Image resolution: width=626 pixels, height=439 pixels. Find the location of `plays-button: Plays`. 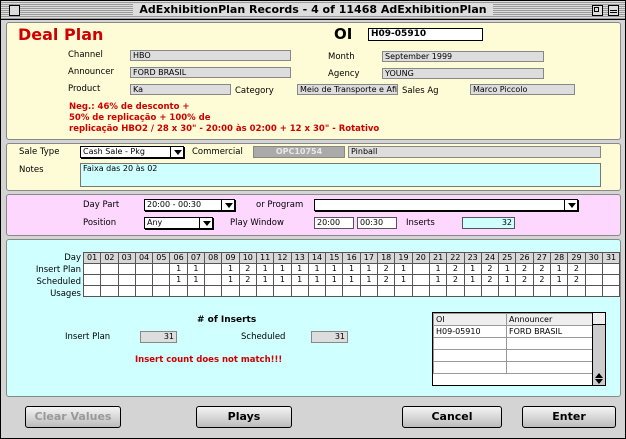

plays-button: Plays is located at coordinates (244, 417).